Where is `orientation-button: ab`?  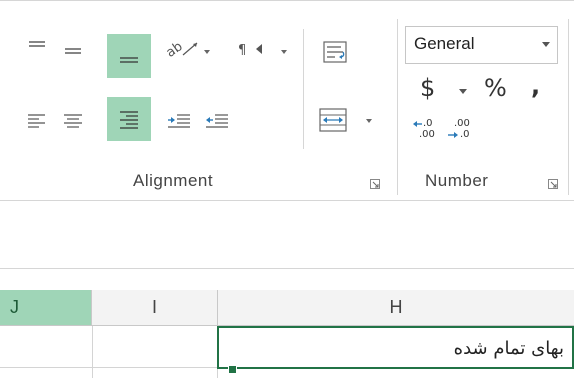 orientation-button: ab is located at coordinates (189, 50).